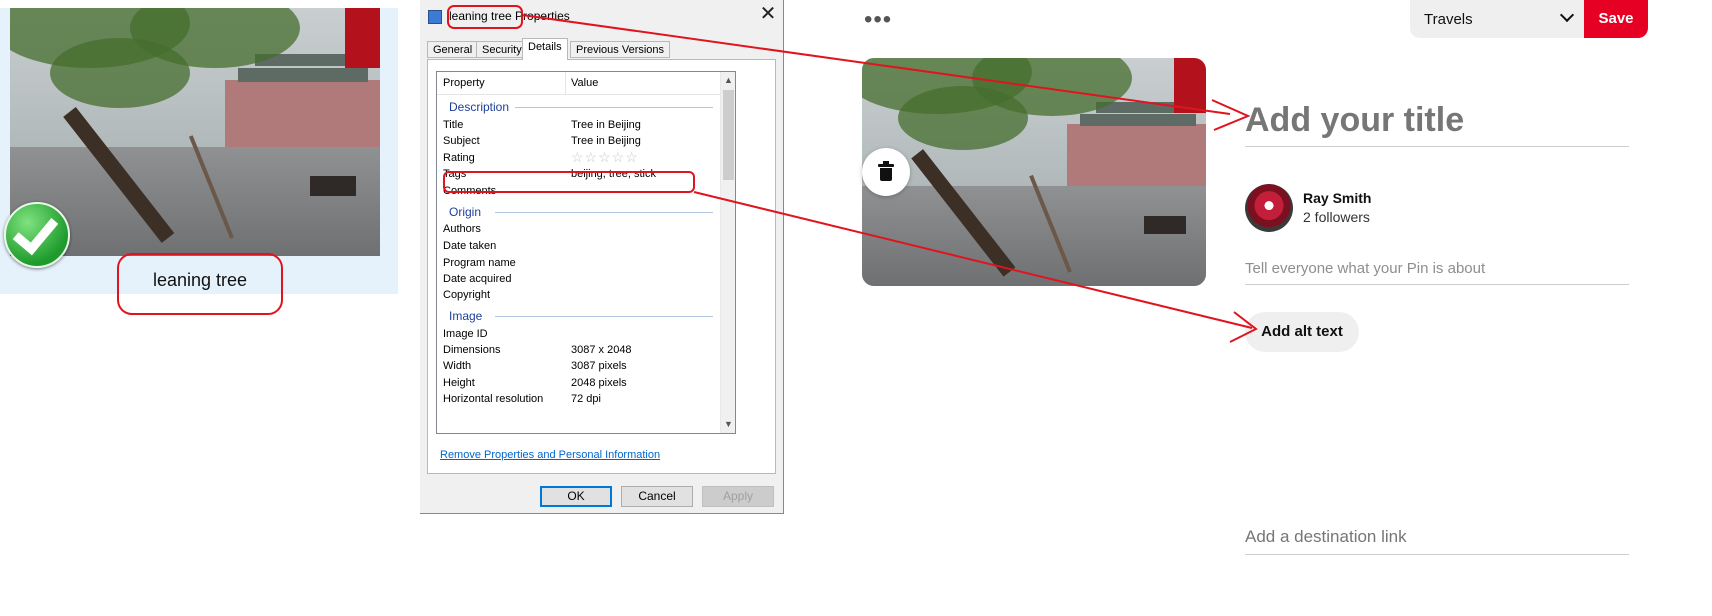  I want to click on property-name: Image ID, so click(465, 334).